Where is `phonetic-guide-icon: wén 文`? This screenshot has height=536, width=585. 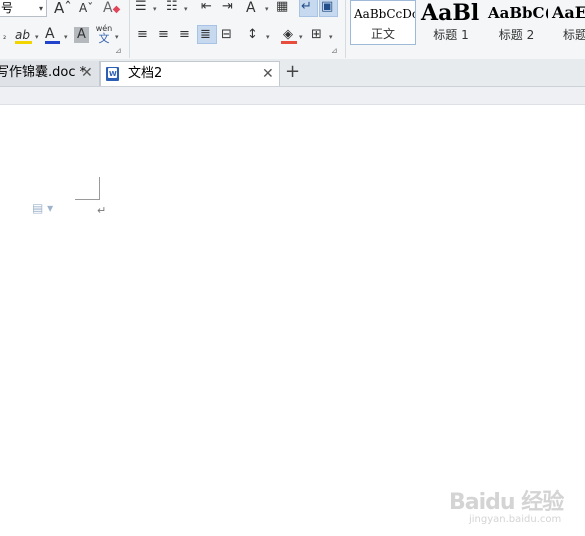 phonetic-guide-icon: wén 文 is located at coordinates (104, 34).